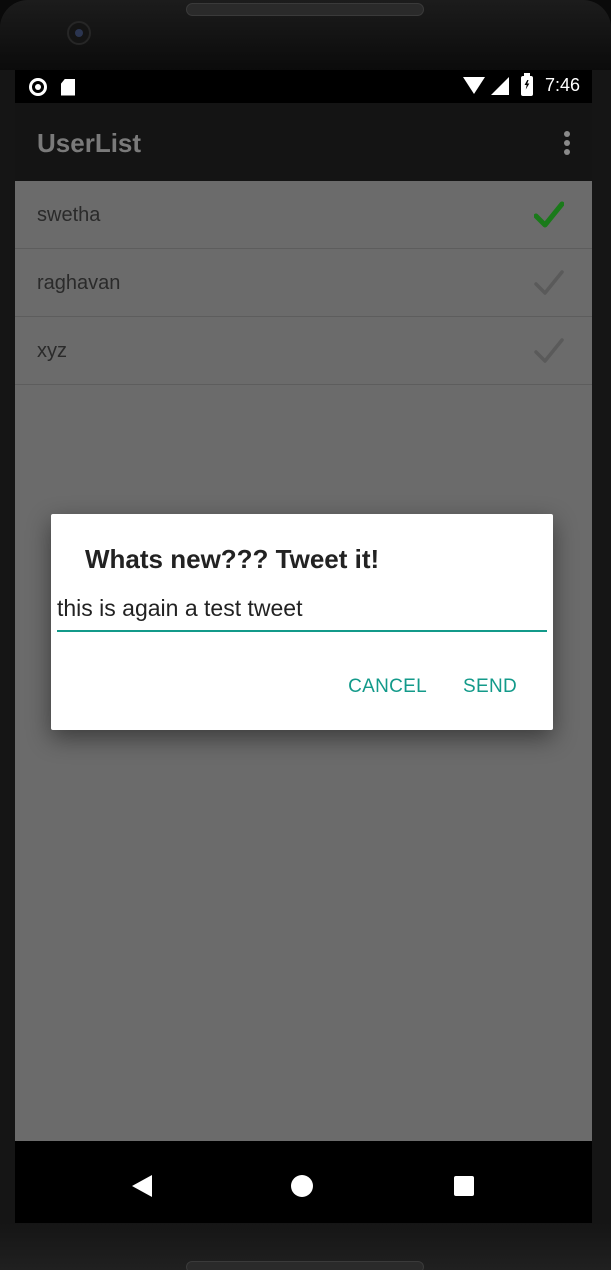 Image resolution: width=611 pixels, height=1270 pixels. I want to click on tweet-input: this is again a test tweet, so click(302, 613).